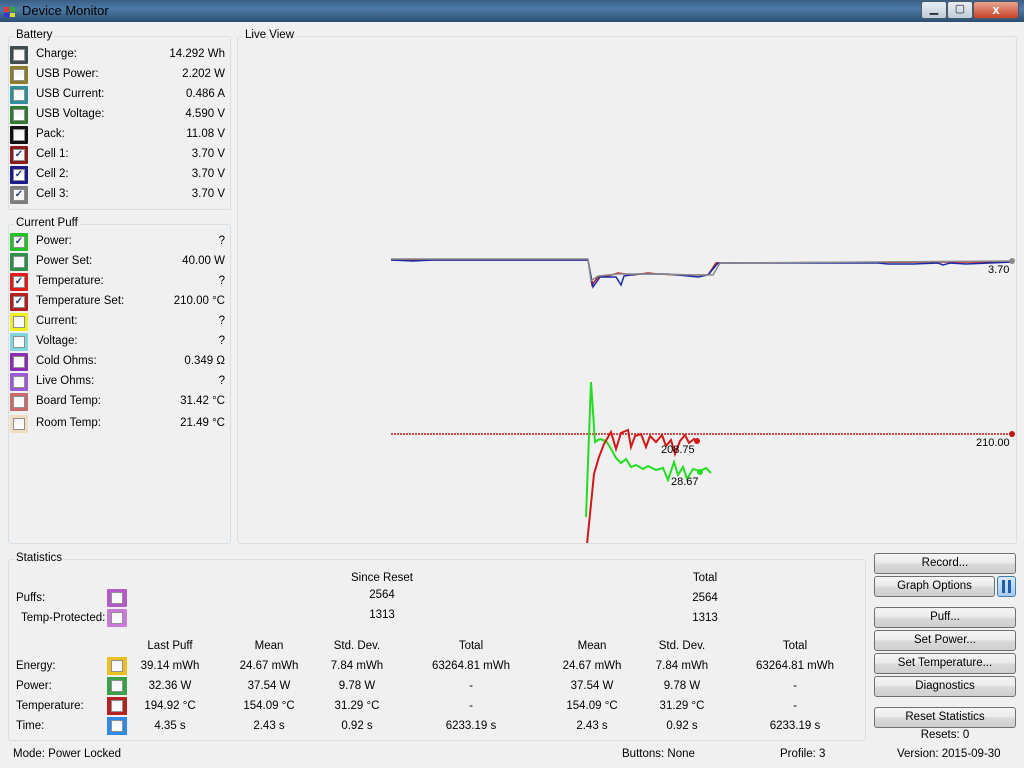 This screenshot has height=768, width=1024. What do you see at coordinates (117, 155) in the screenshot?
I see `row-cell-1: ✓ Cell 1: 3.70 V` at bounding box center [117, 155].